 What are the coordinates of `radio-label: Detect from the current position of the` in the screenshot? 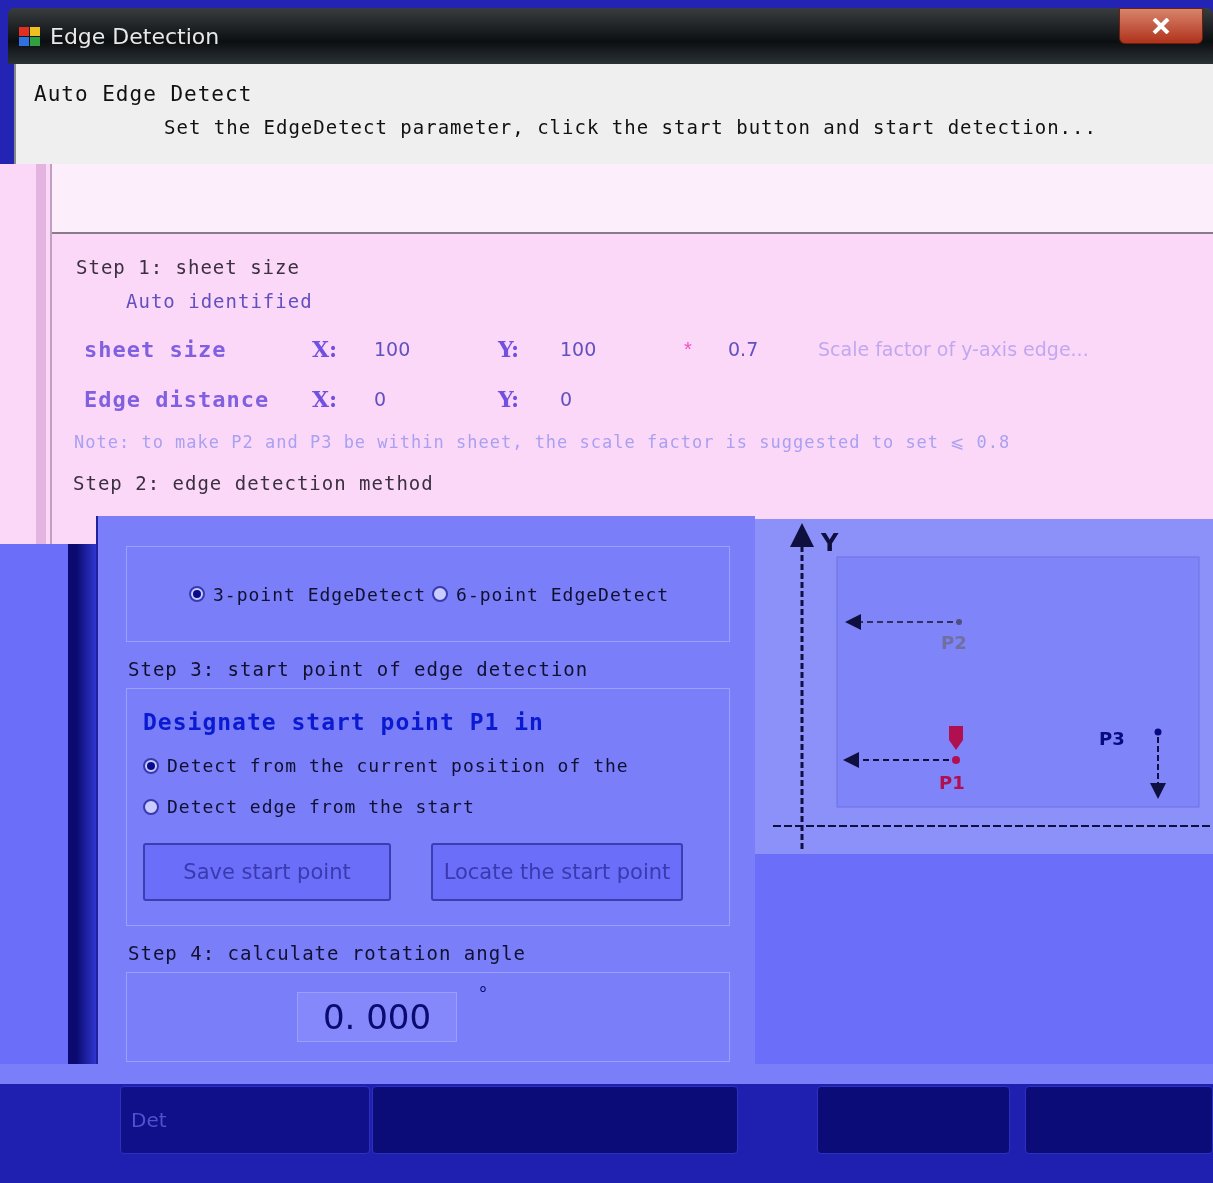 It's located at (398, 765).